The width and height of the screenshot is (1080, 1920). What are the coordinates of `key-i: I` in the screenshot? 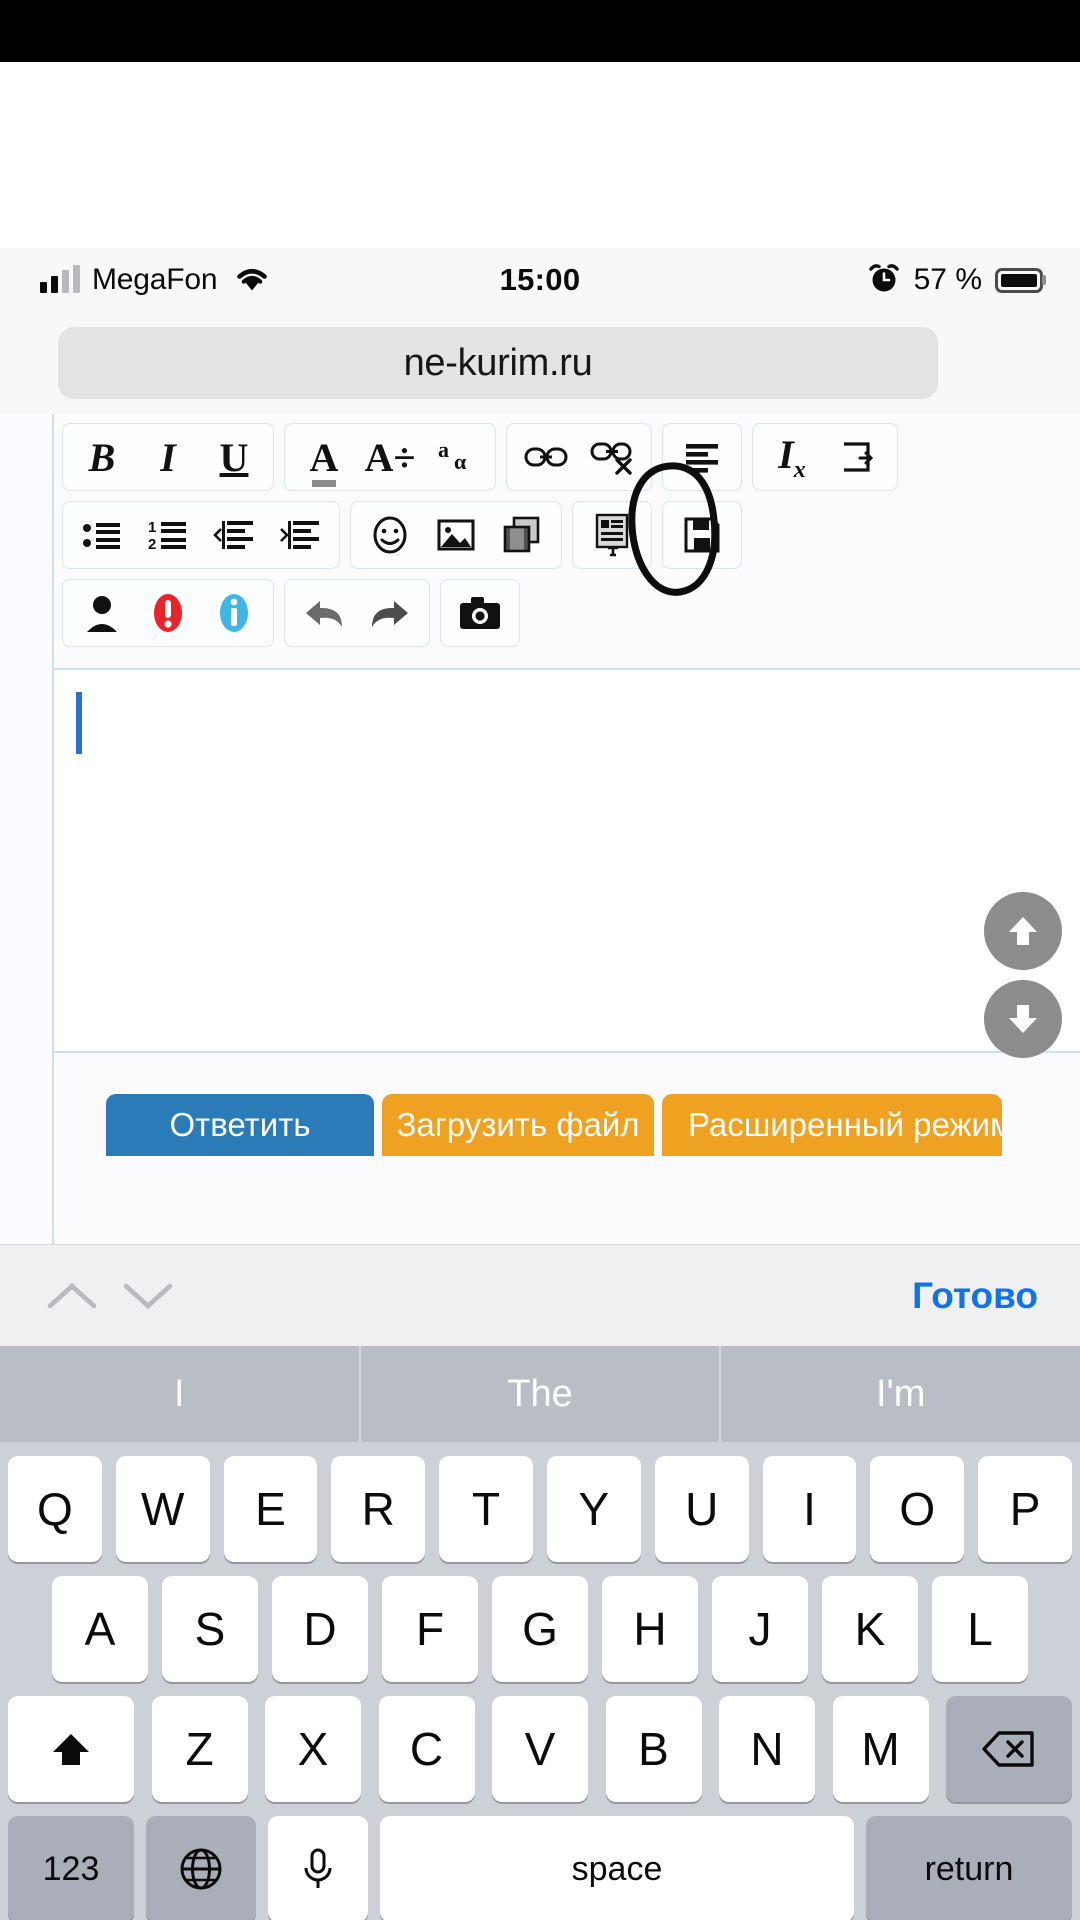 It's located at (809, 1509).